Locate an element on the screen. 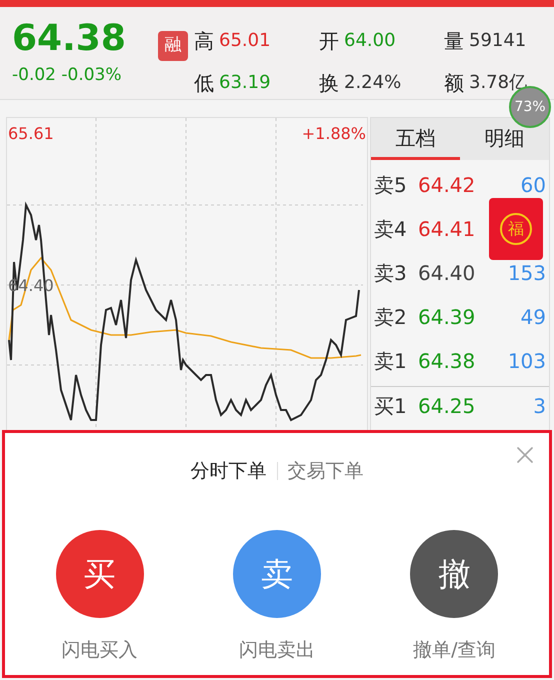  chart-high-percent: +1.88% is located at coordinates (334, 134).